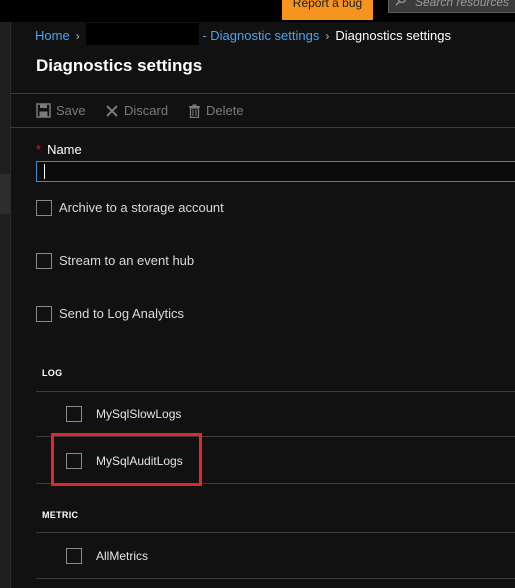  I want to click on page-title: Diagnostics settings, so click(119, 65).